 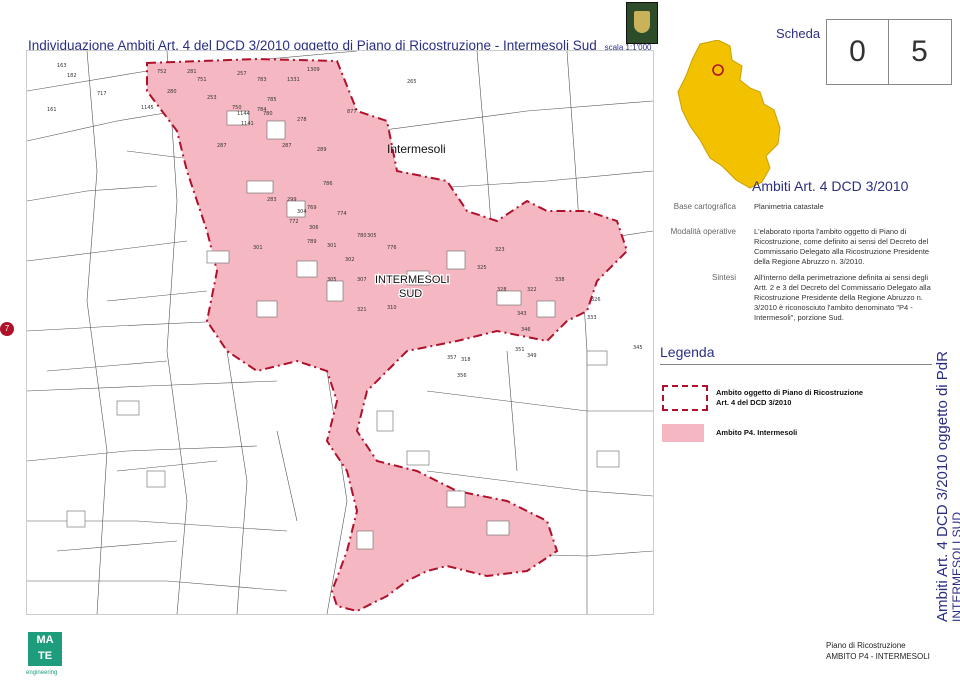 What do you see at coordinates (362, 310) in the screenshot?
I see `parcel-number: 321` at bounding box center [362, 310].